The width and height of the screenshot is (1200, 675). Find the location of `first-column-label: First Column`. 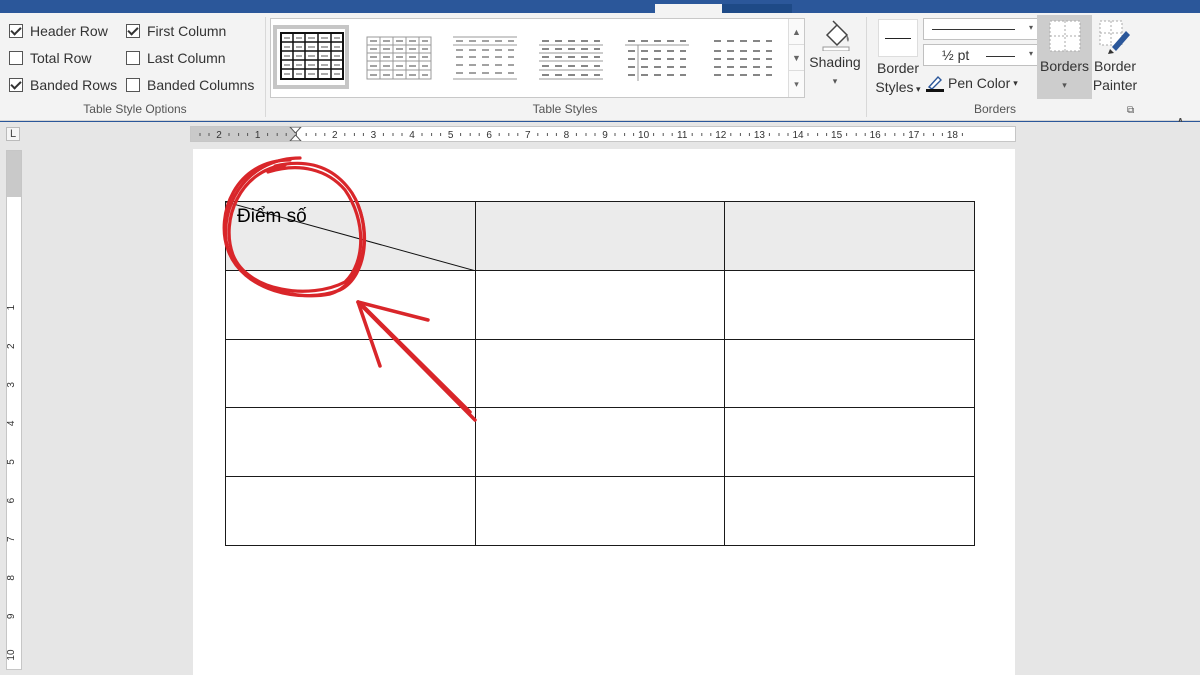

first-column-label: First Column is located at coordinates (187, 31).